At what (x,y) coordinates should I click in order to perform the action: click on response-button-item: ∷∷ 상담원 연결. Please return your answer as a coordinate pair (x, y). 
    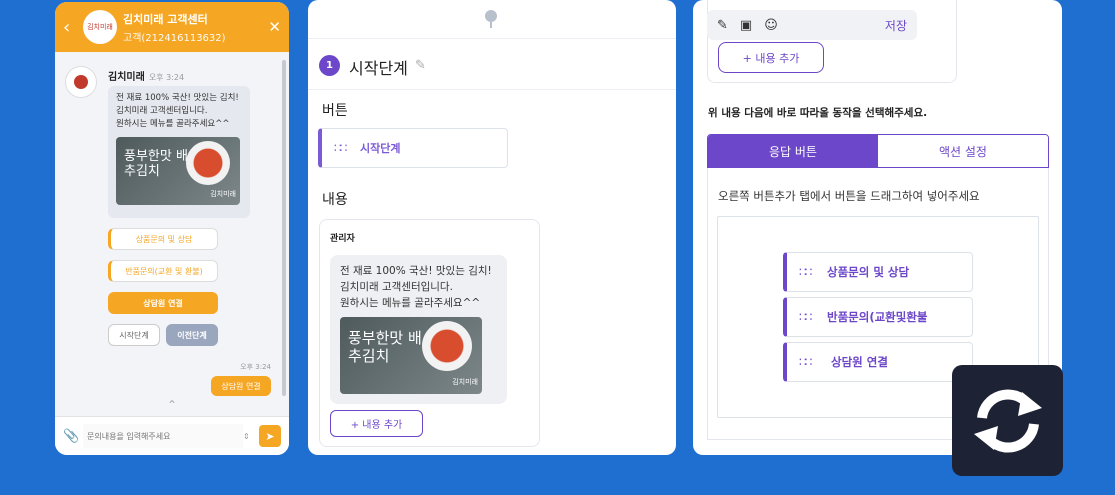
    Looking at the image, I should click on (878, 362).